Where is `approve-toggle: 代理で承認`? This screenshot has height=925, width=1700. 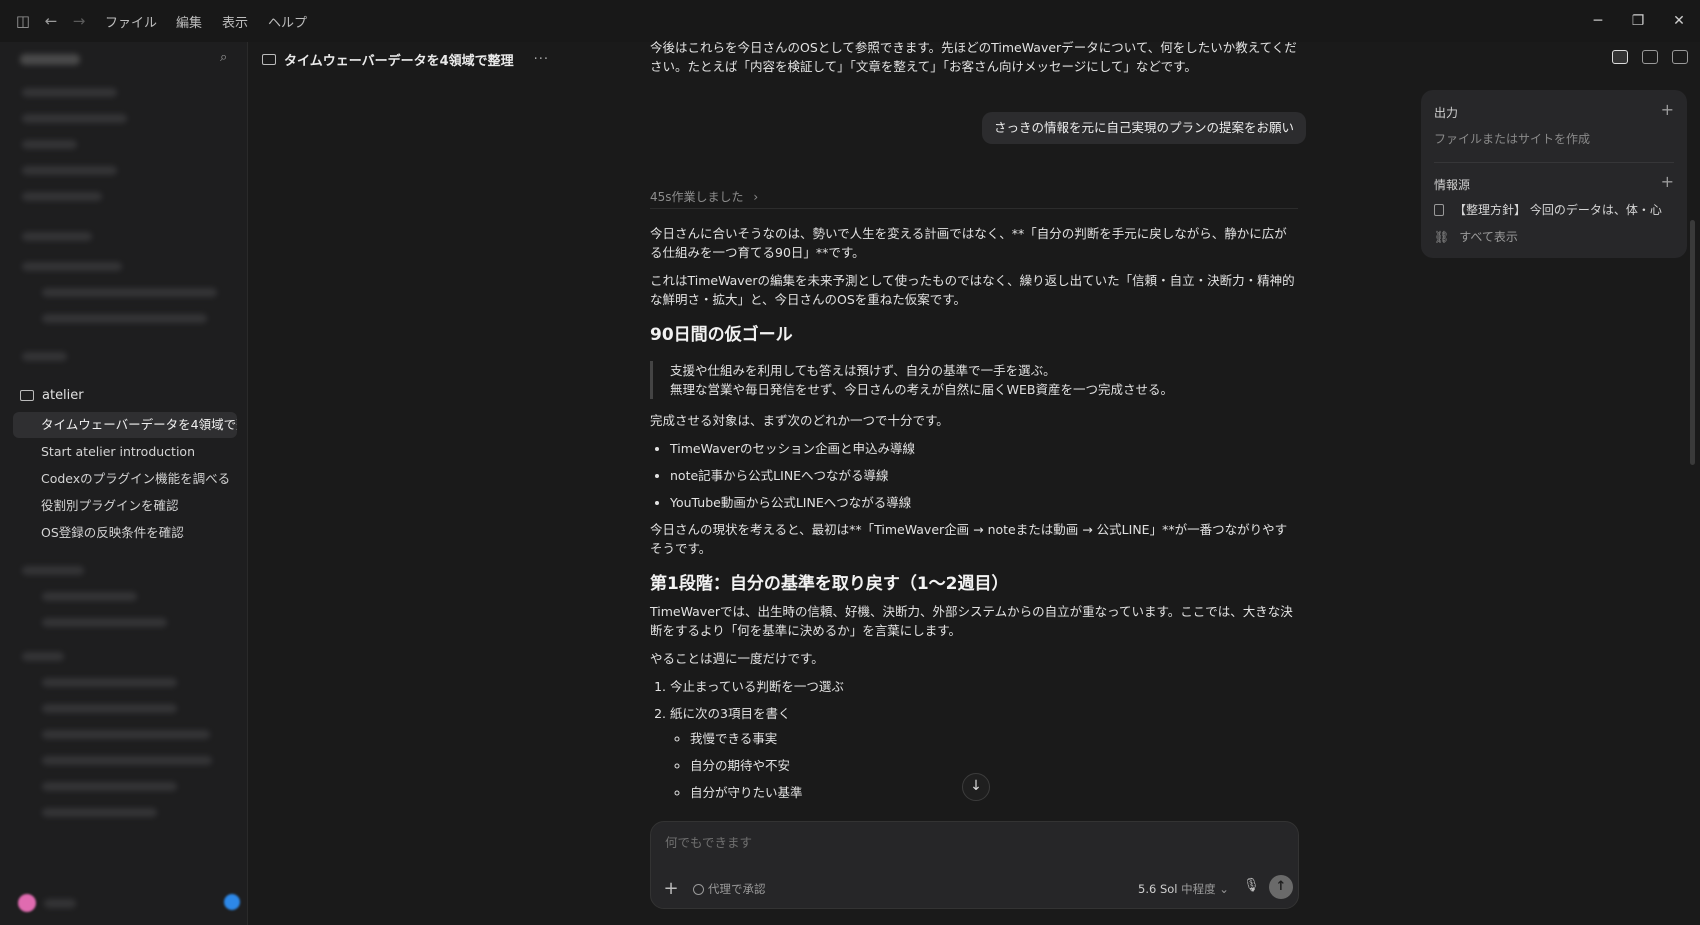
approve-toggle: 代理で承認 is located at coordinates (729, 889).